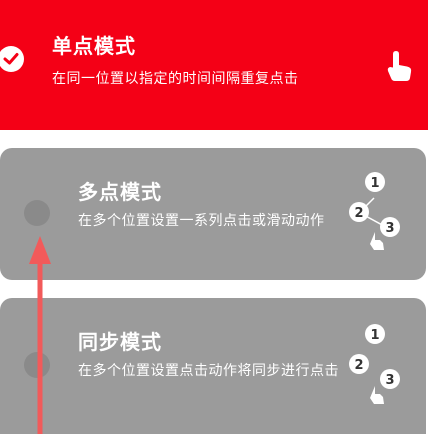 The width and height of the screenshot is (428, 434). Describe the element at coordinates (208, 371) in the screenshot. I see `mode-description: 在多个位置设置点击动作将同步进行点击` at that location.